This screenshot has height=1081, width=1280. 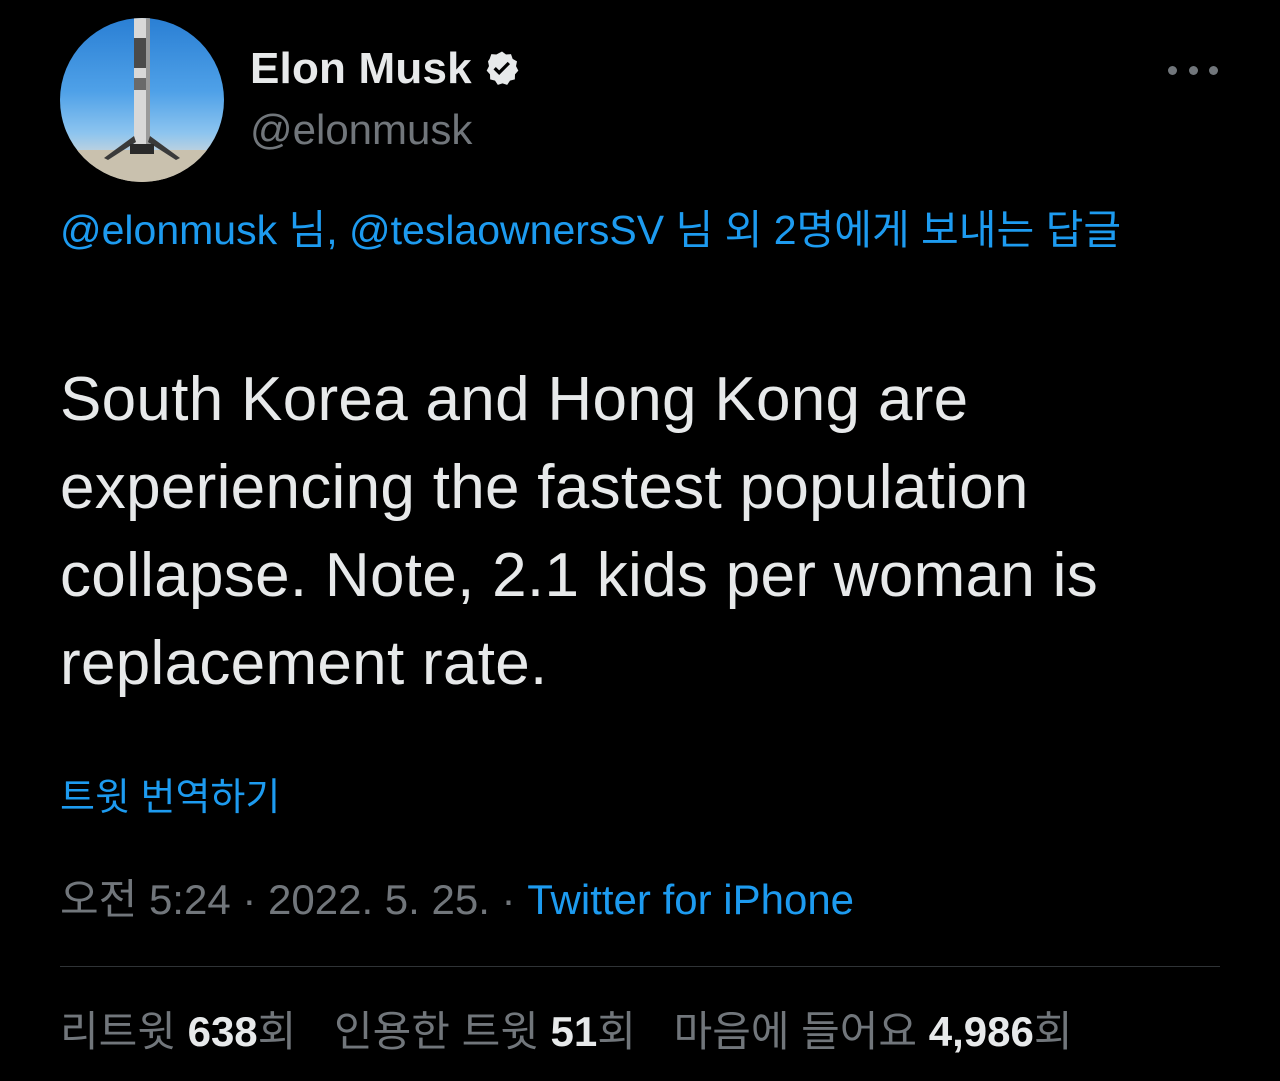 I want to click on tweet-time: 오전 5:24, so click(x=145, y=899).